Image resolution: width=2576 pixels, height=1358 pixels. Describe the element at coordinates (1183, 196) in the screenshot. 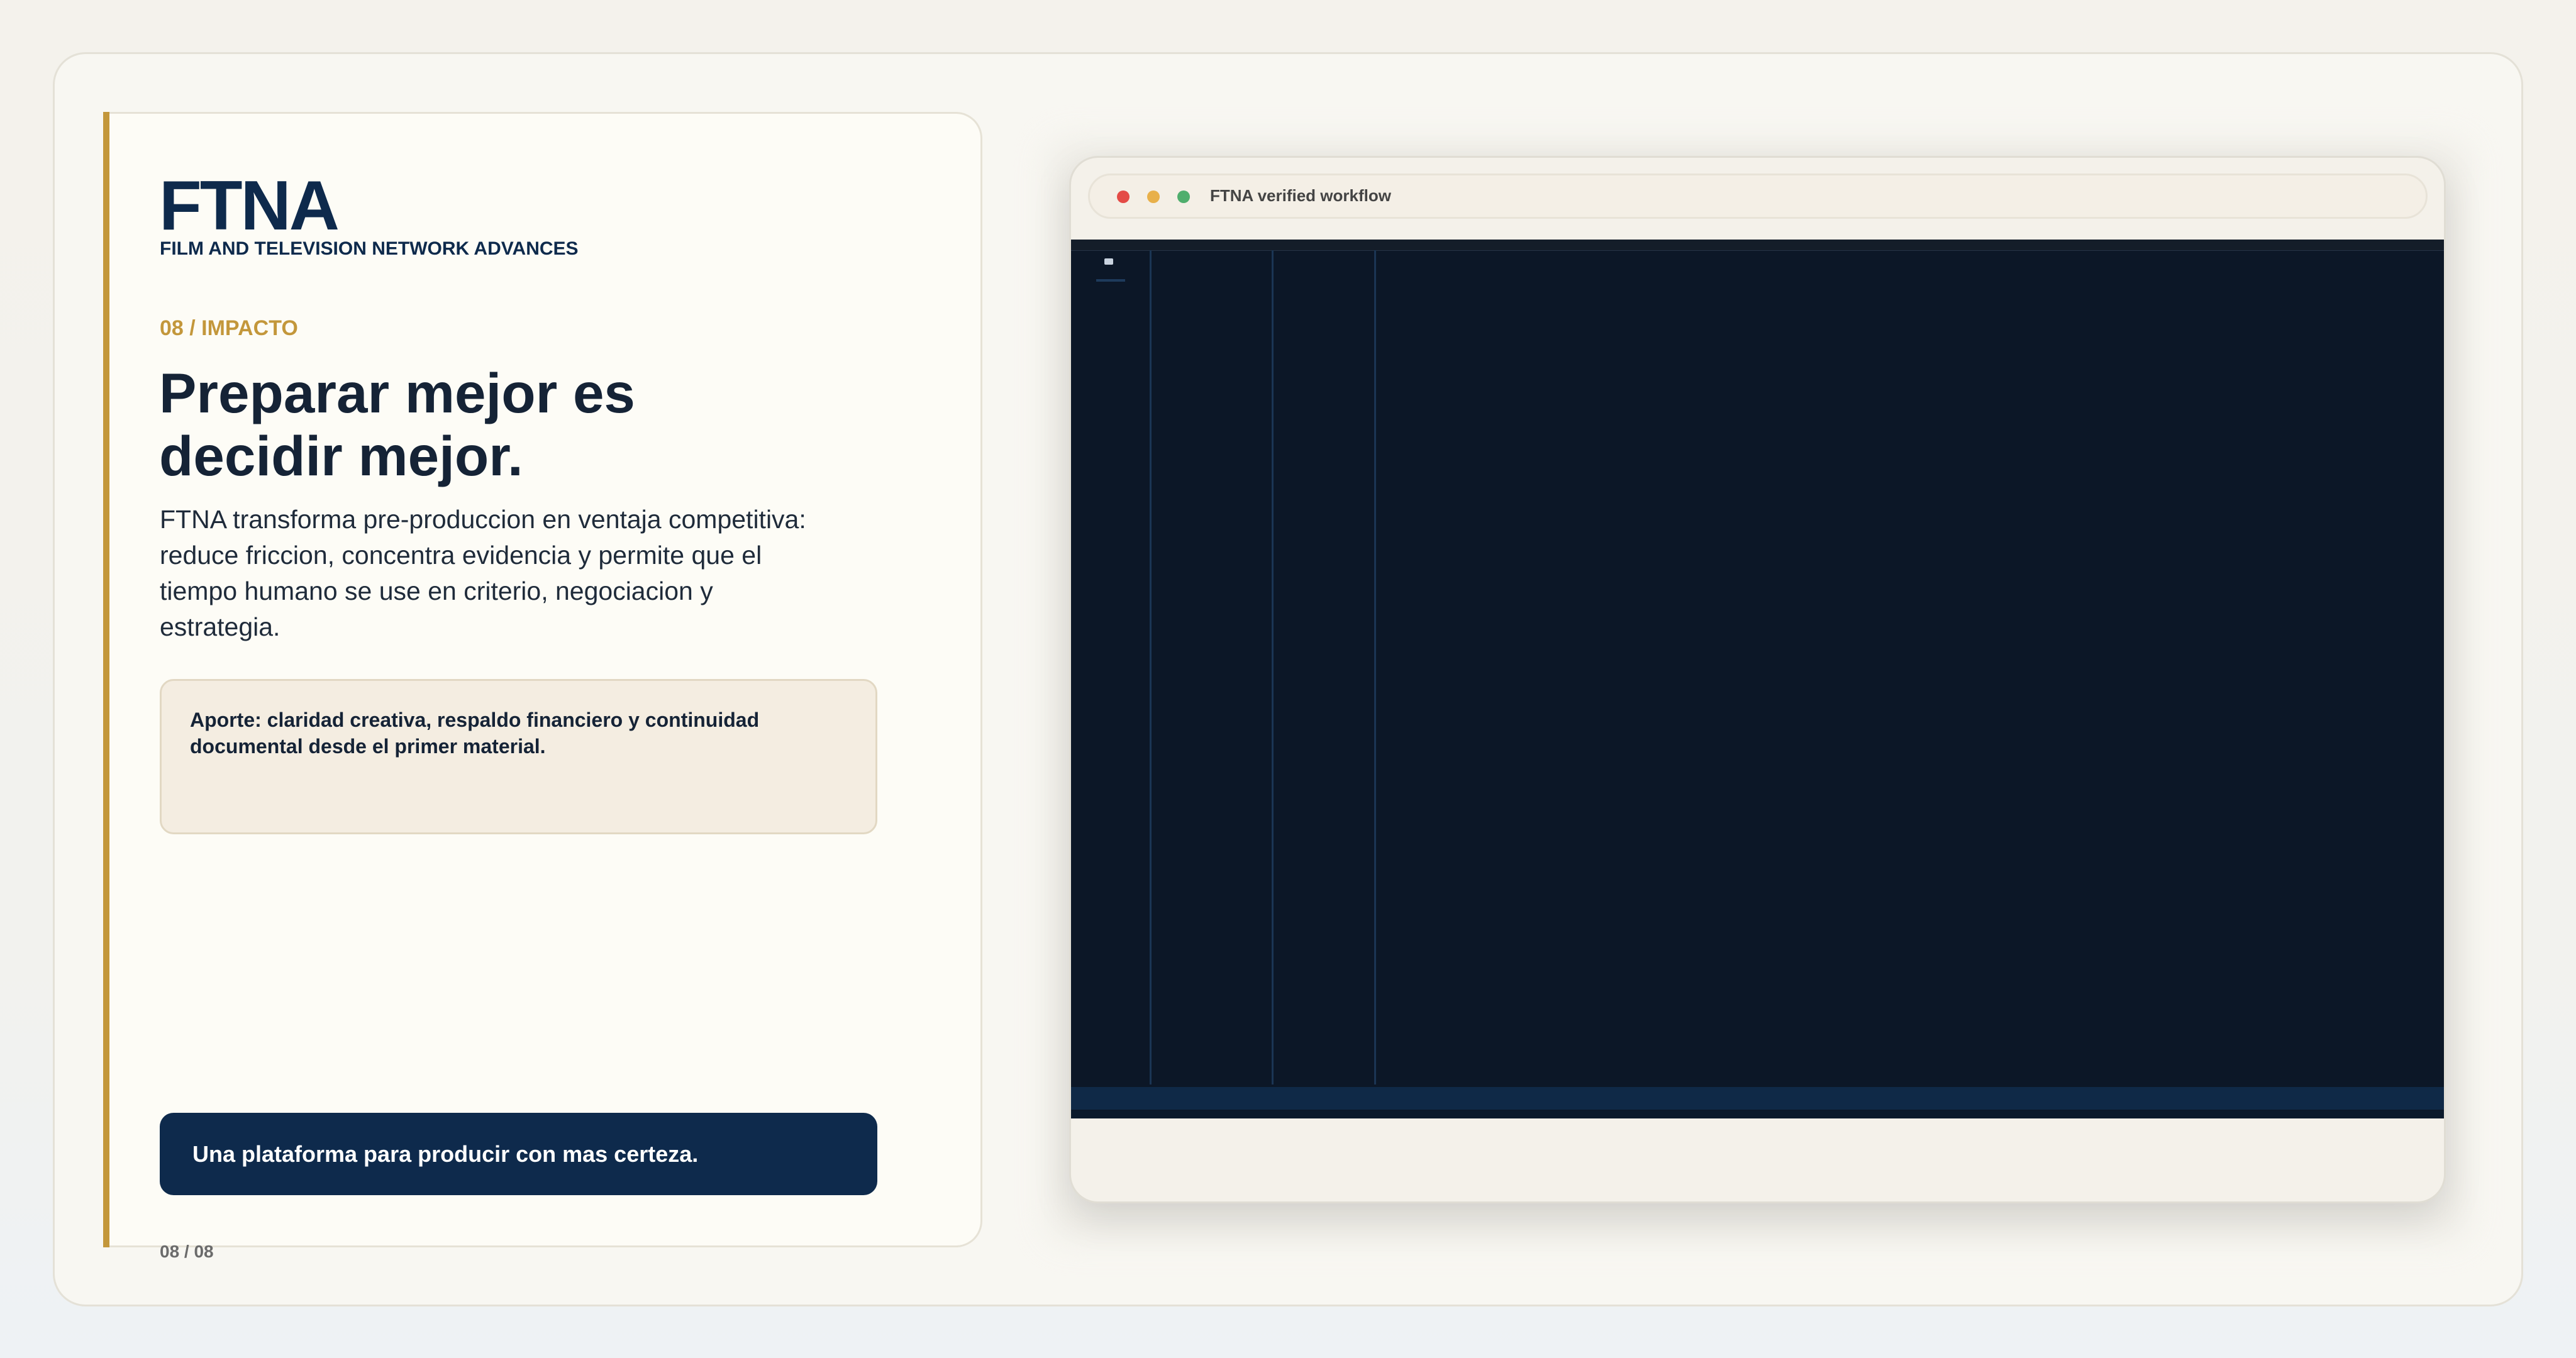

I see `maximize-dot-icon` at that location.